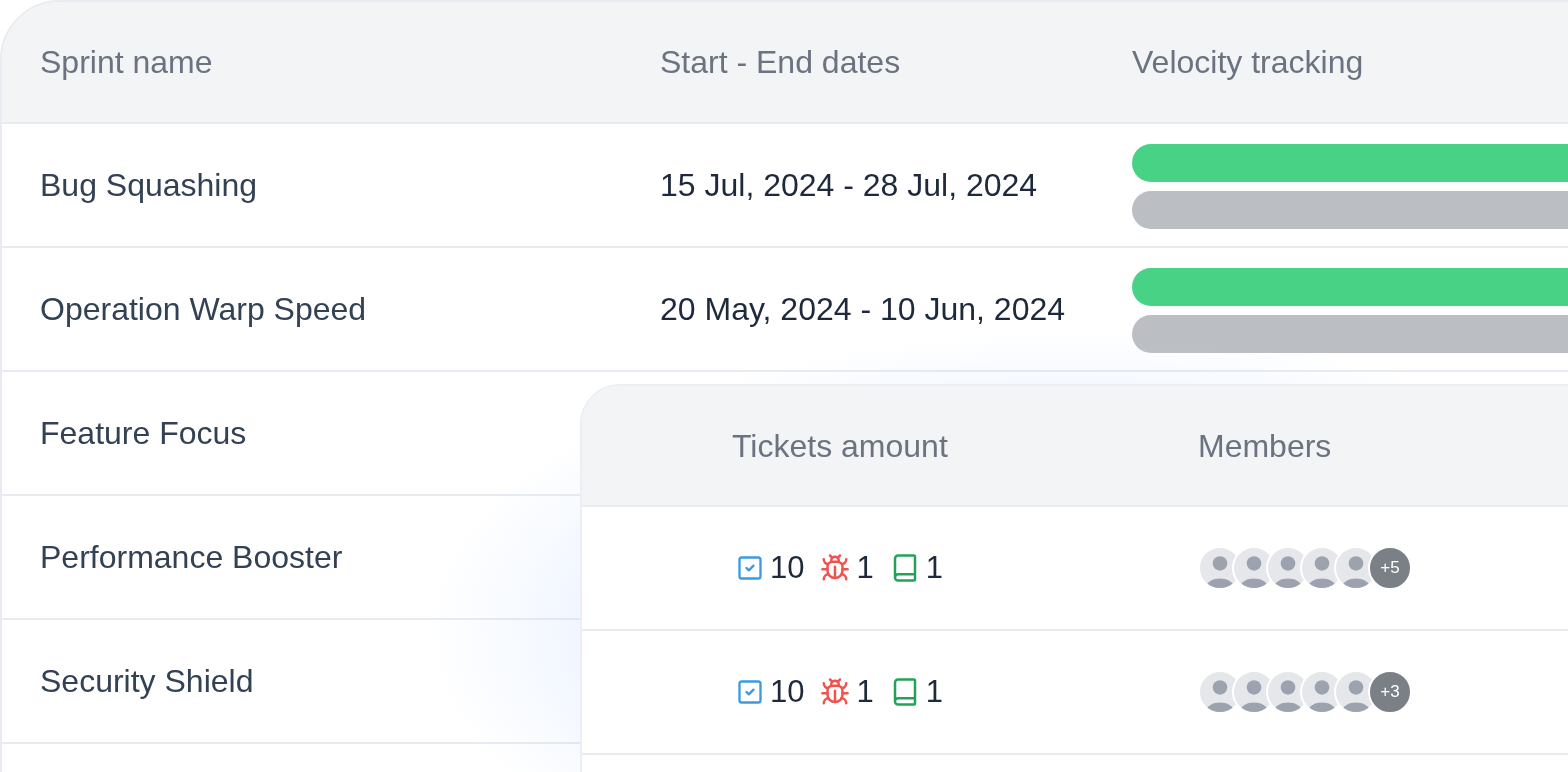  What do you see at coordinates (1248, 62) in the screenshot?
I see `column-header: Velocity tracking` at bounding box center [1248, 62].